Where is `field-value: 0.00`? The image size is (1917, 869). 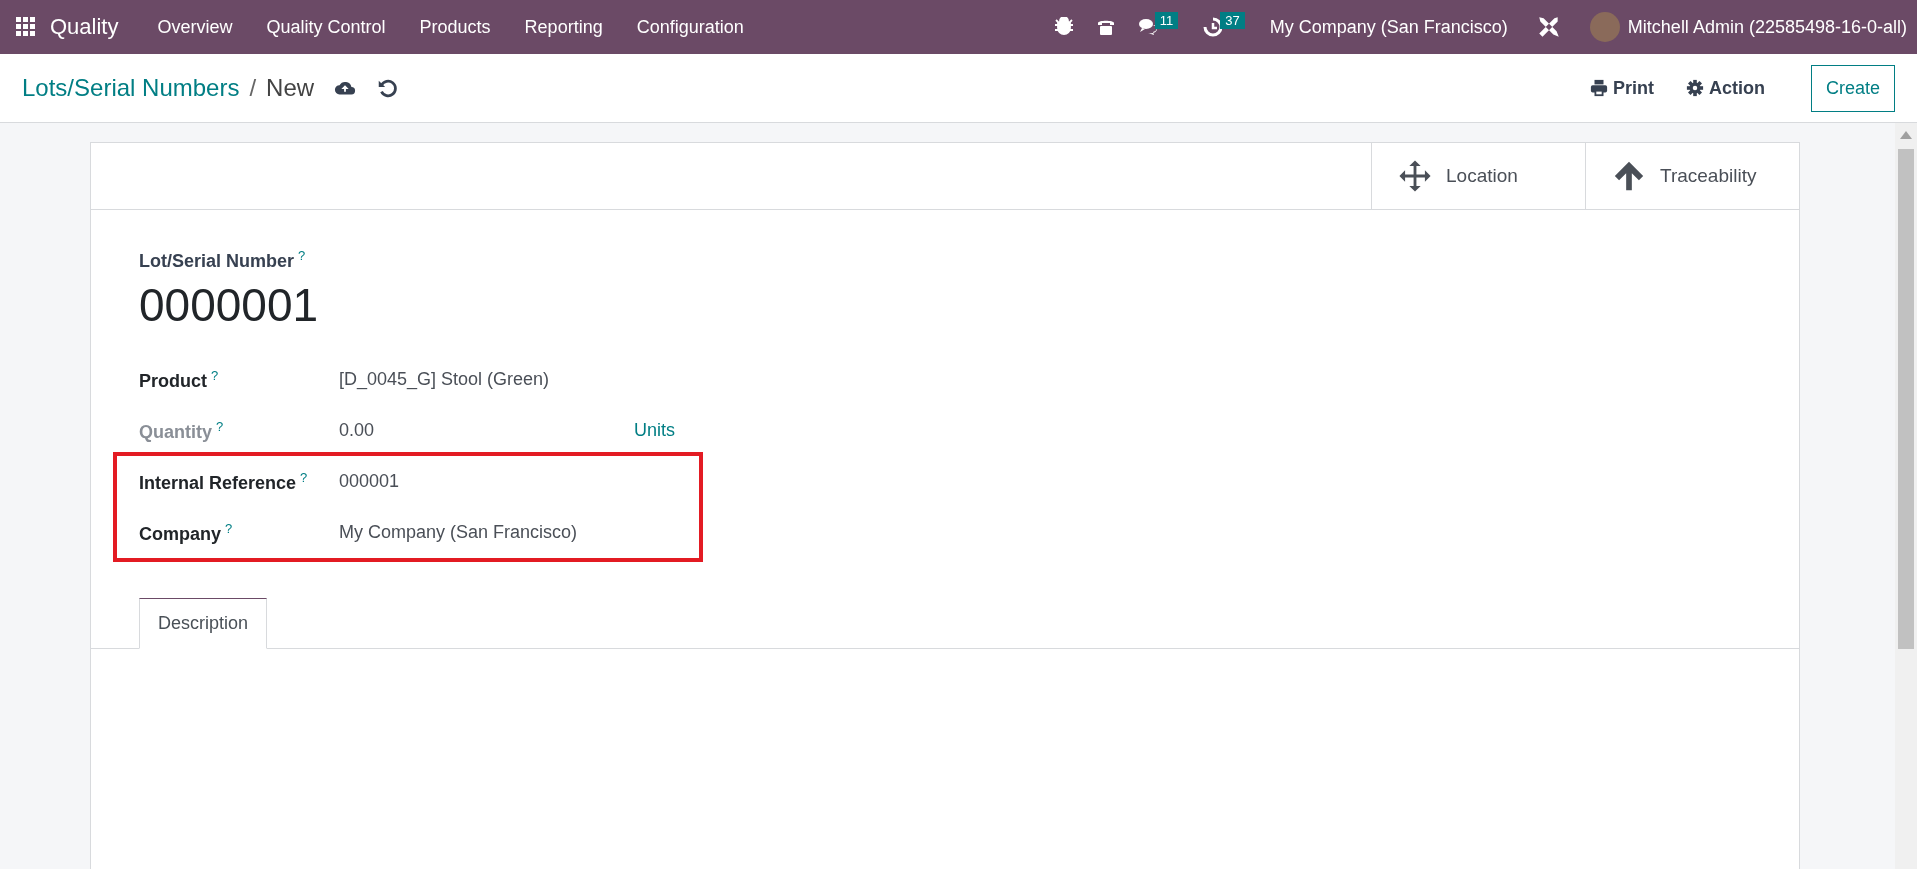 field-value: 0.00 is located at coordinates (486, 430).